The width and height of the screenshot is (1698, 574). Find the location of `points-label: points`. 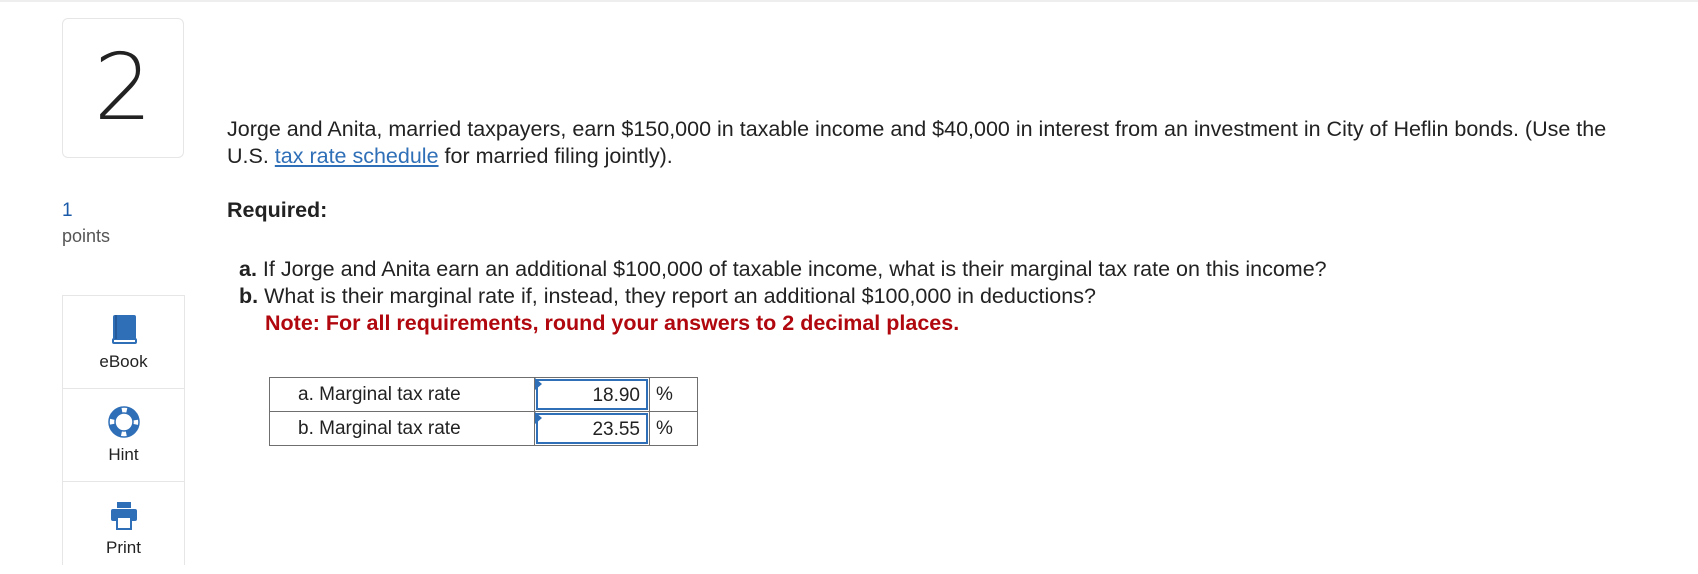

points-label: points is located at coordinates (86, 236).